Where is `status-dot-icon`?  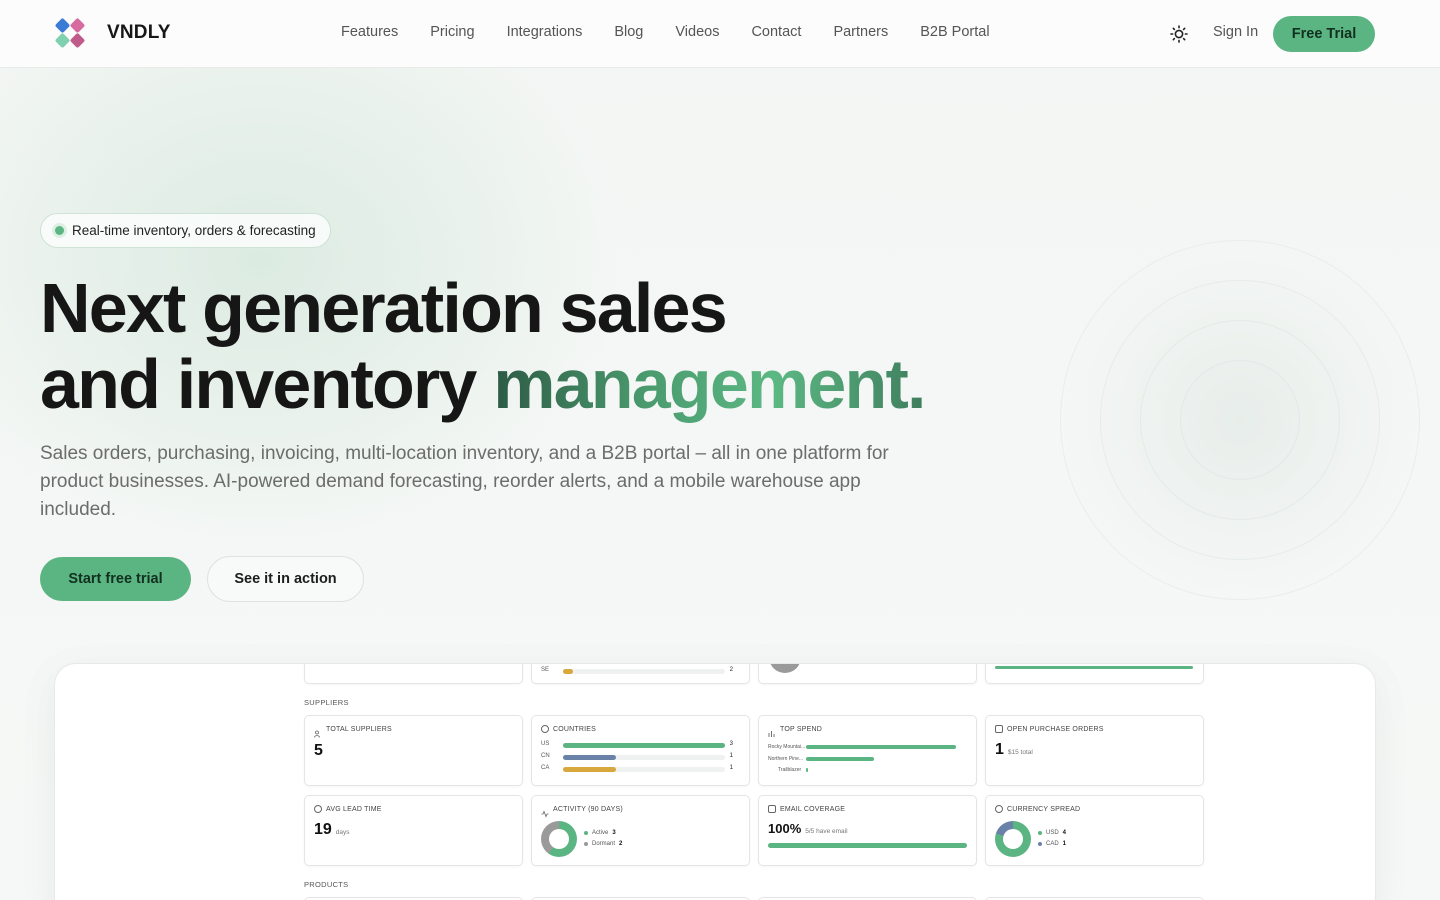
status-dot-icon is located at coordinates (59, 230).